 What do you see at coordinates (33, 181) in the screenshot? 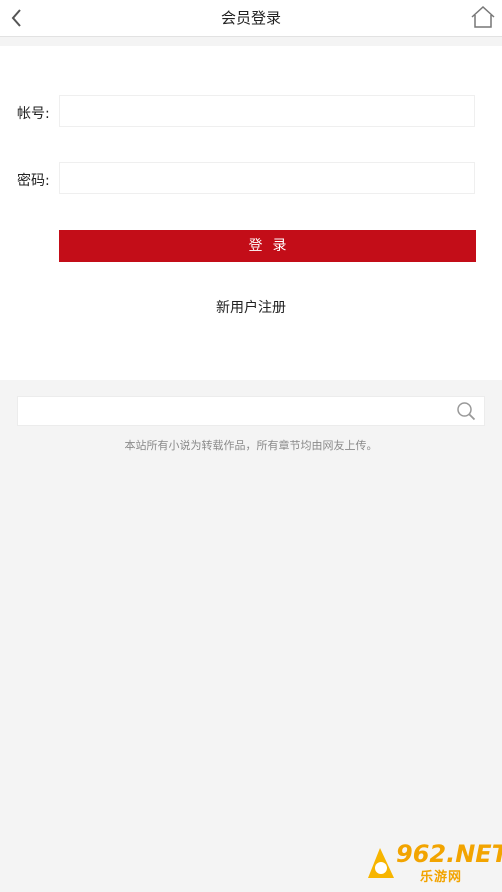
I see `password-label: 密码:` at bounding box center [33, 181].